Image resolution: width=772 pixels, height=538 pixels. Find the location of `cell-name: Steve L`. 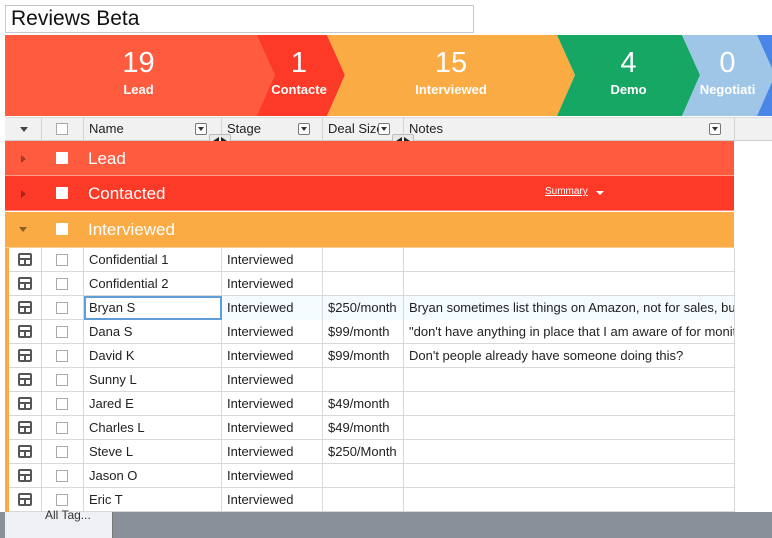

cell-name: Steve L is located at coordinates (153, 452).